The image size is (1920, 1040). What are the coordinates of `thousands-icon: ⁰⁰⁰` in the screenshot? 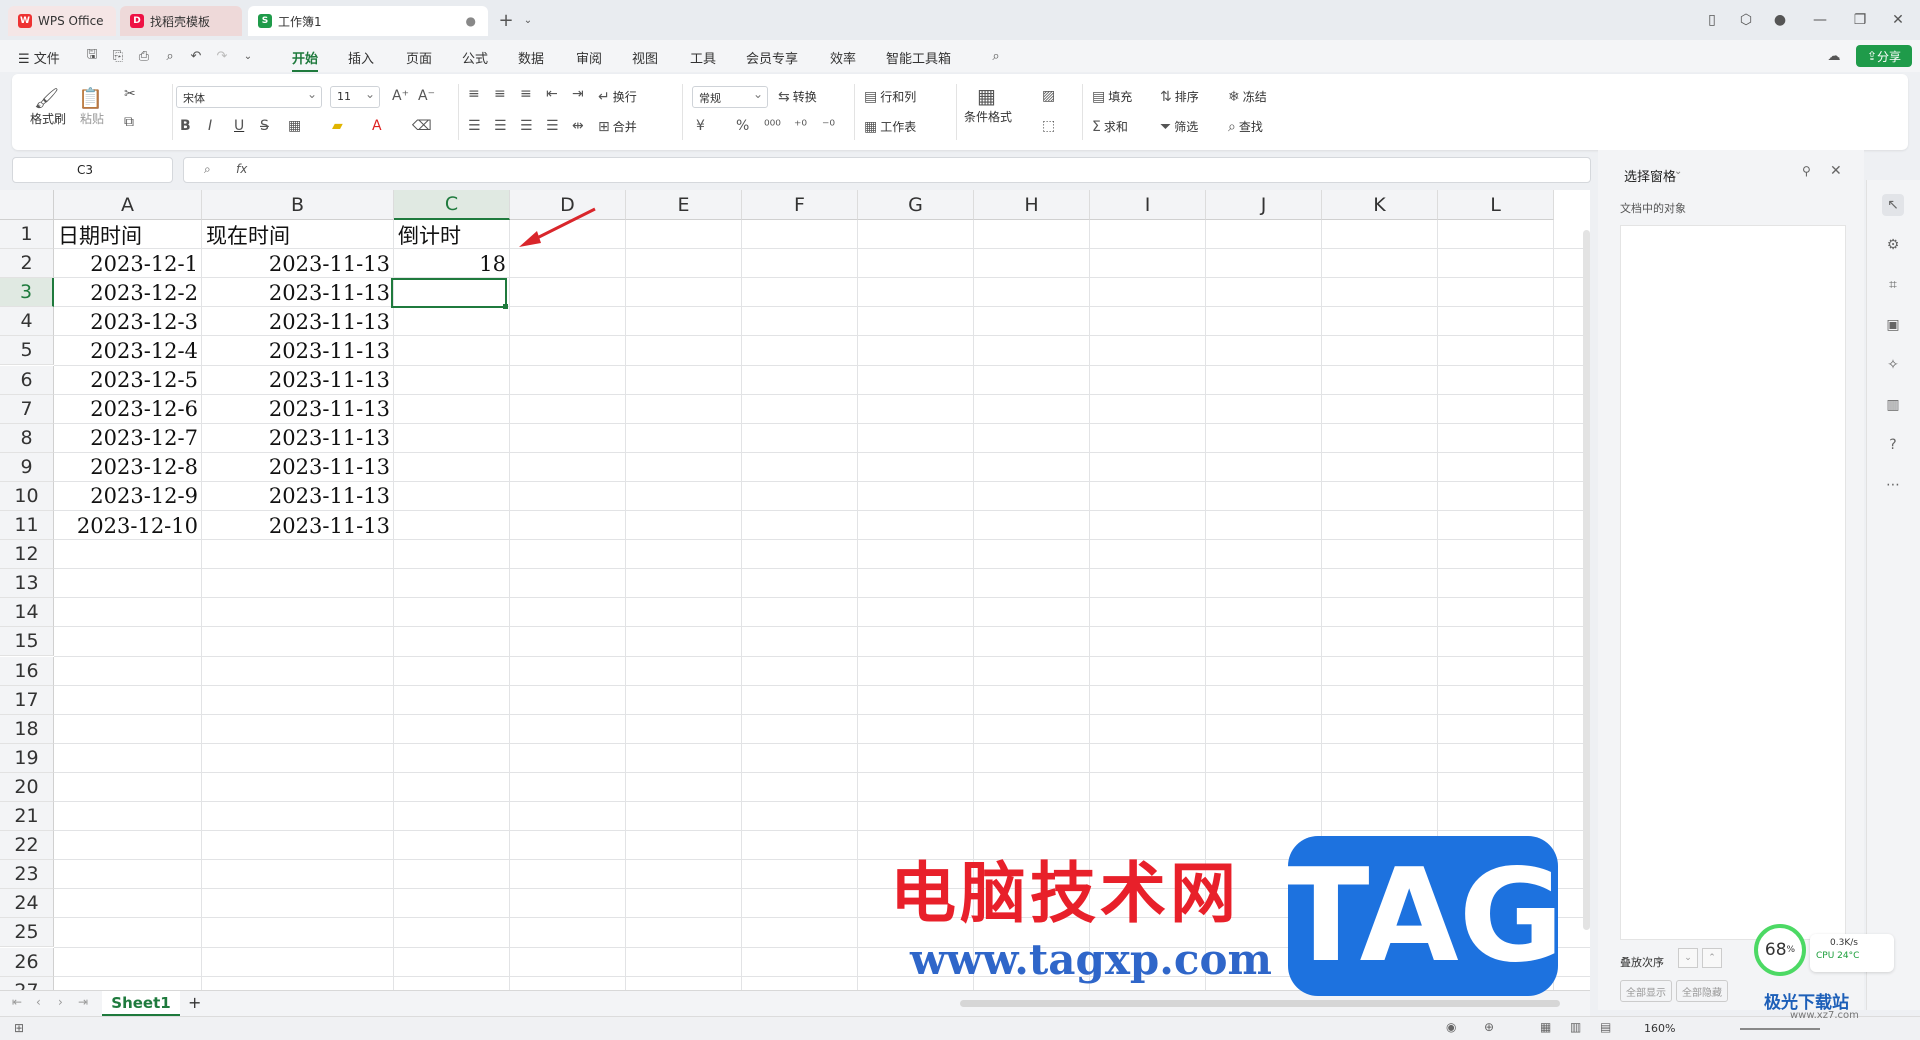 It's located at (774, 126).